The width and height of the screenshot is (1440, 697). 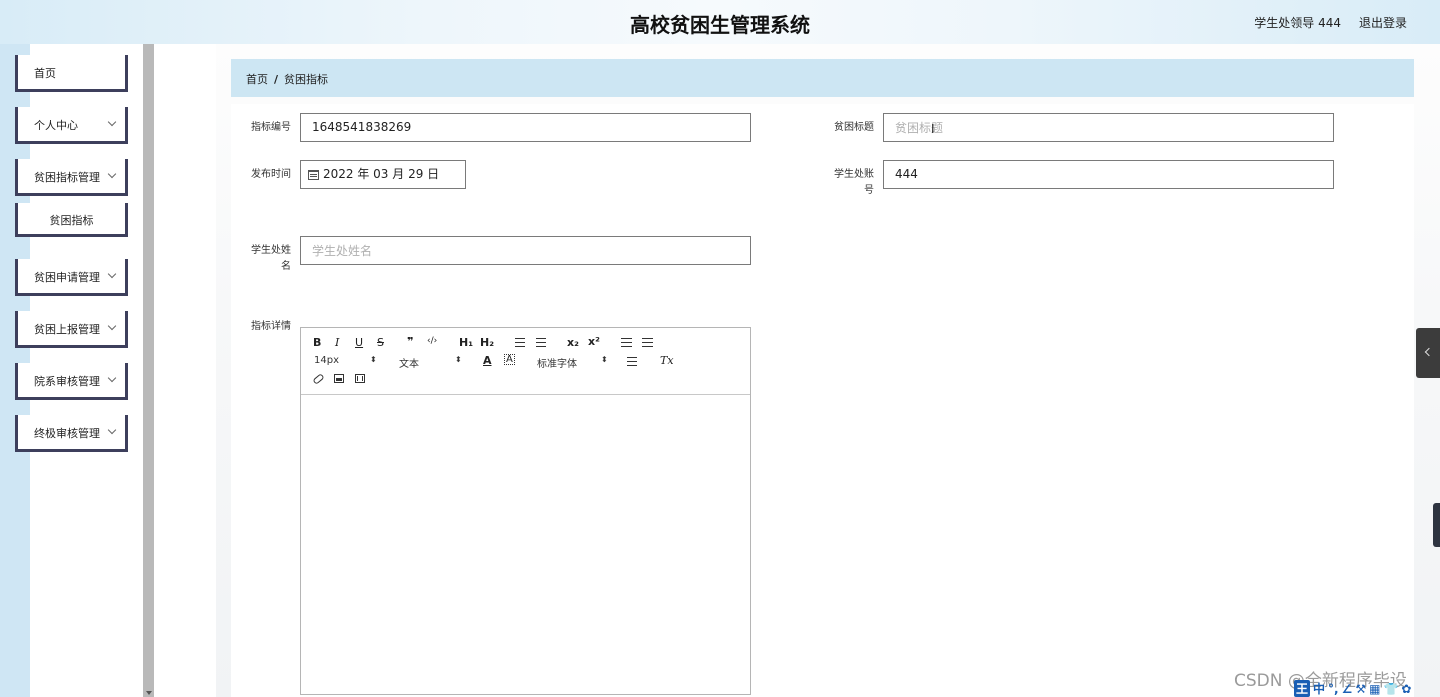 I want to click on ime-chinese-mode: 中, so click(x=1319, y=688).